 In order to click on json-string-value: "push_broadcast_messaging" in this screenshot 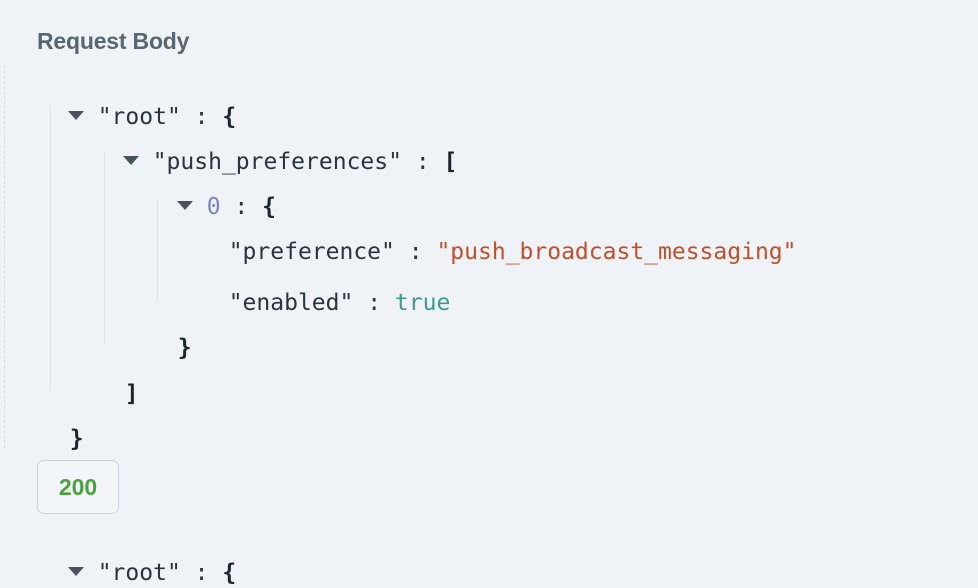, I will do `click(616, 252)`.